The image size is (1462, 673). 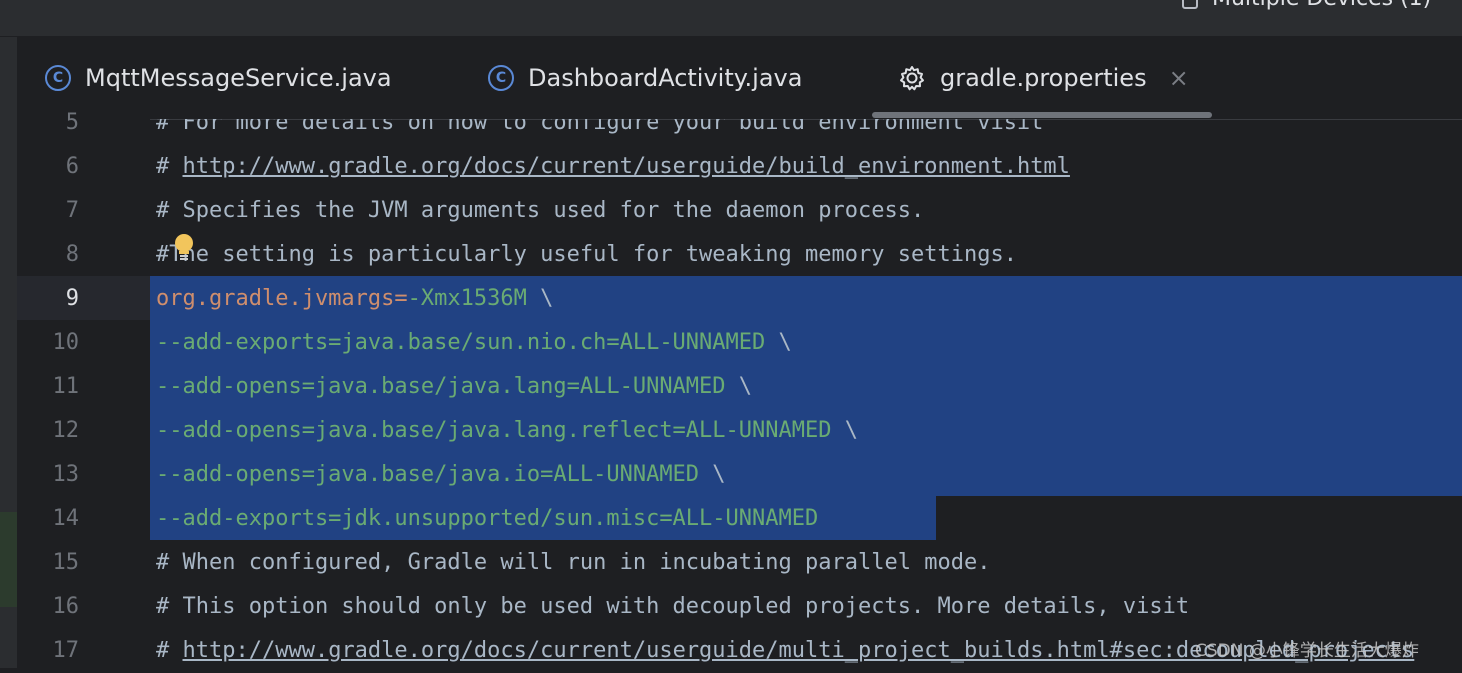 I want to click on property-key: org.gradle.jvmargs, so click(x=275, y=298).